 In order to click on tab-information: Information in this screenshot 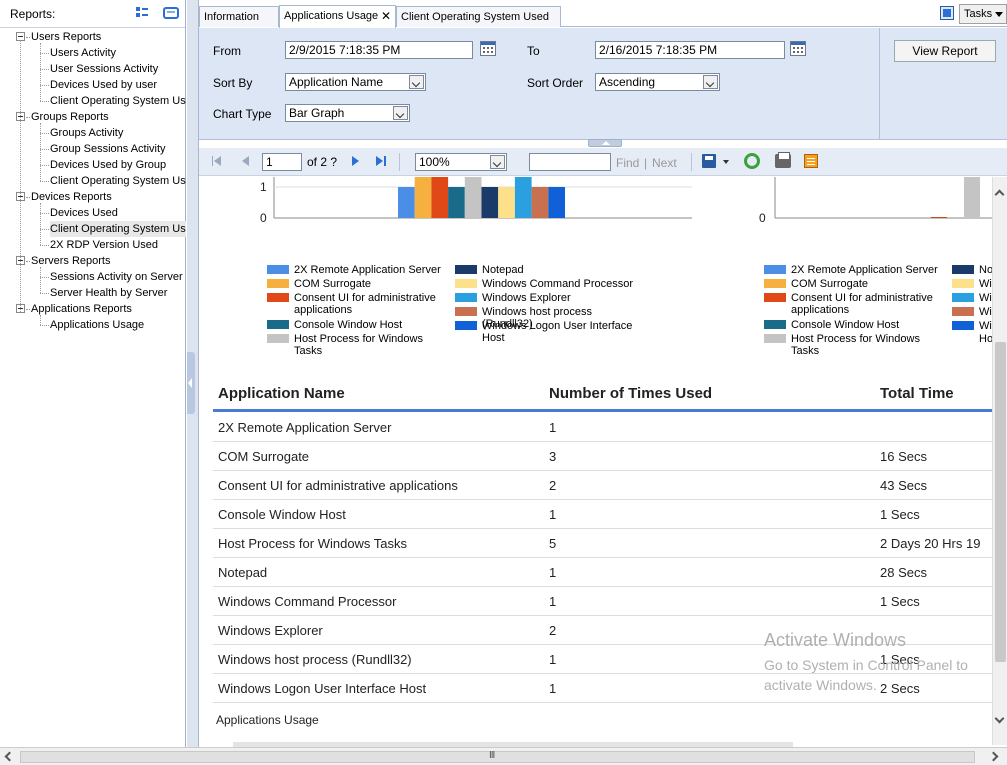, I will do `click(239, 16)`.